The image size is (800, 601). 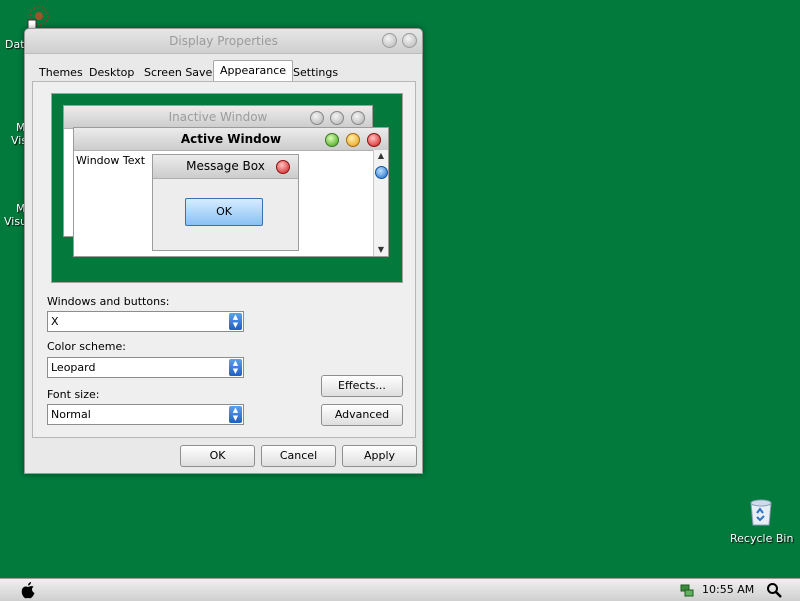 What do you see at coordinates (381, 172) in the screenshot?
I see `scroll-thumb` at bounding box center [381, 172].